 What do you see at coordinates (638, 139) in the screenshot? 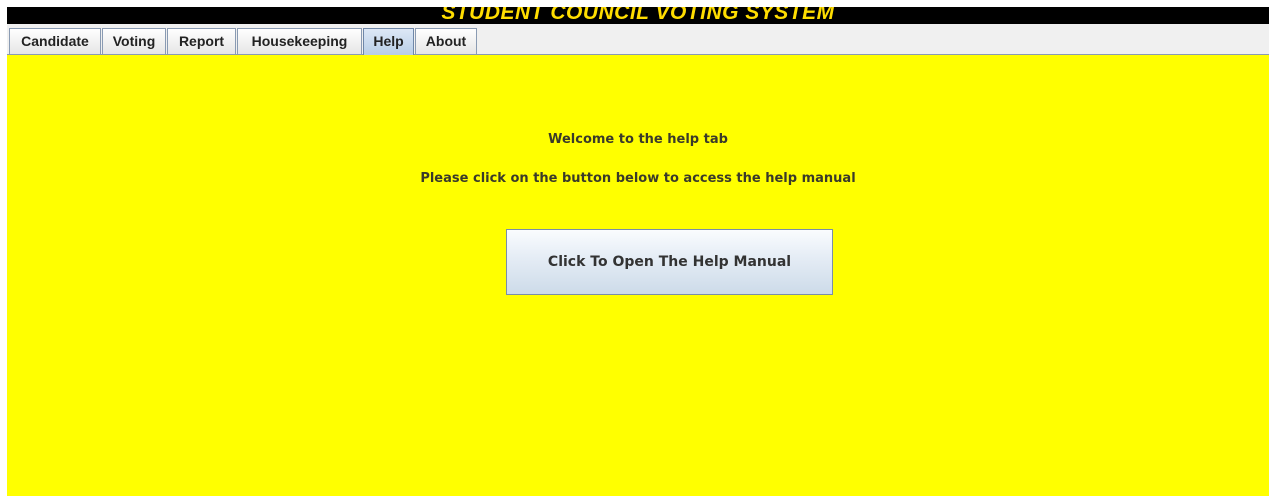
I see `welcome-label: Welcome to the help tab` at bounding box center [638, 139].